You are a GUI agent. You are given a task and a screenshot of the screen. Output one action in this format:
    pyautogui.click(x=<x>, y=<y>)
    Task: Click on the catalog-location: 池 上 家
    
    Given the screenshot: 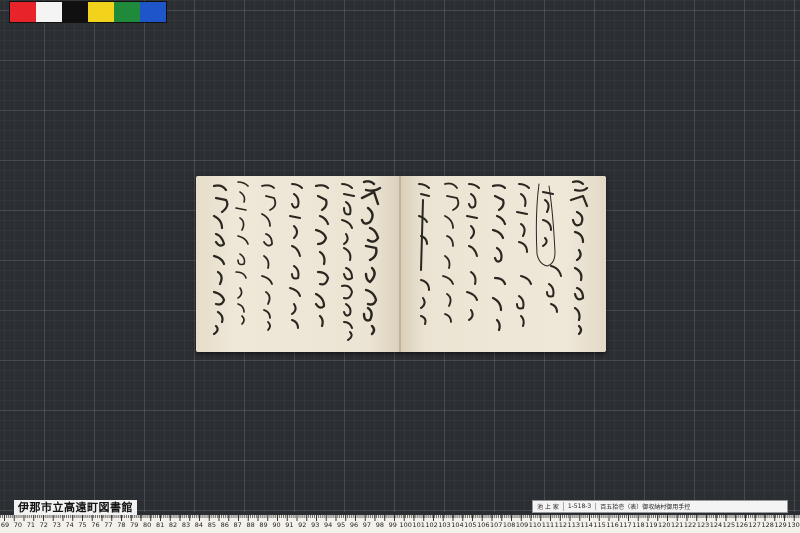 What is the action you would take?
    pyautogui.click(x=548, y=506)
    